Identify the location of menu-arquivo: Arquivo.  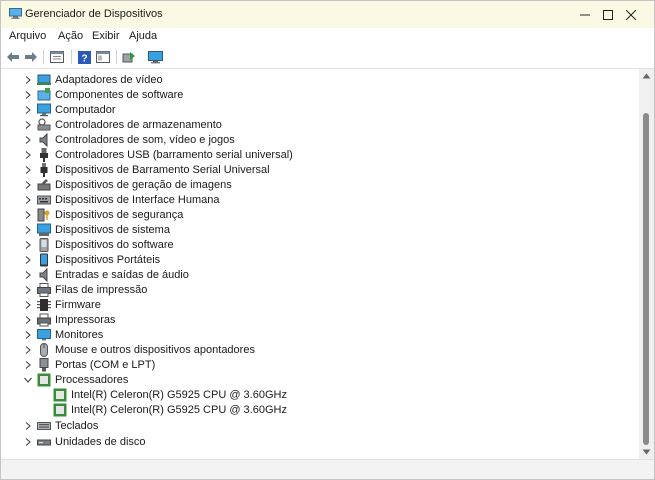
(27, 36).